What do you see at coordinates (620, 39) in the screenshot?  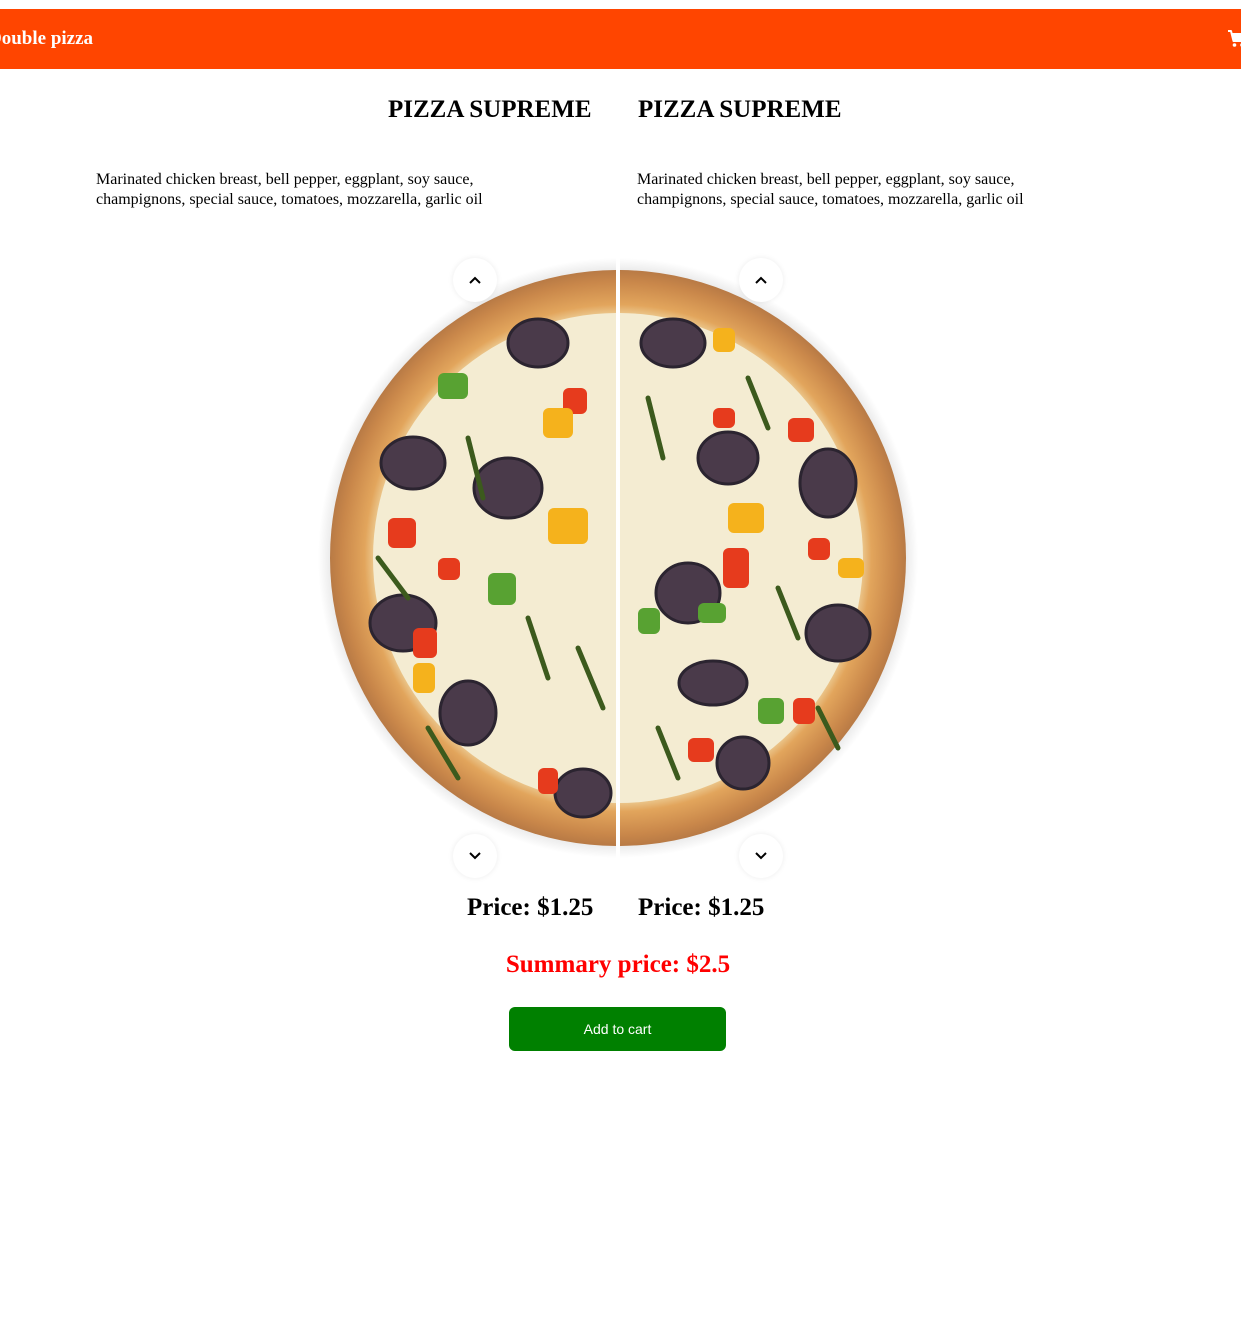 I see `app-header: Double pizza` at bounding box center [620, 39].